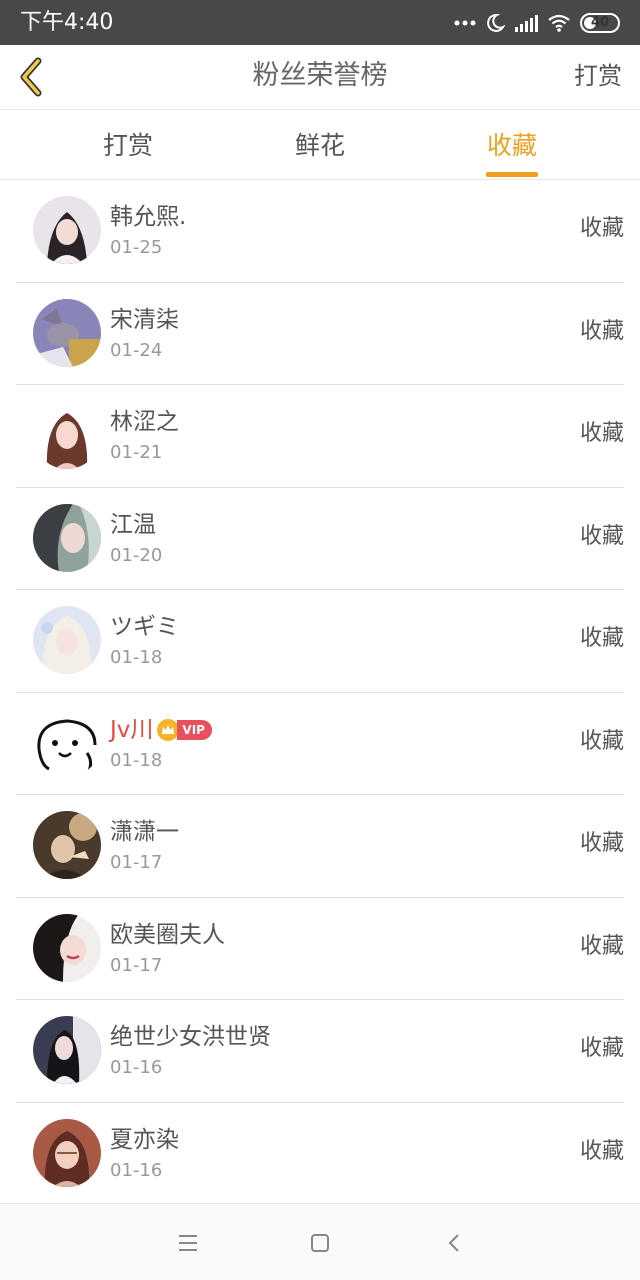 The image size is (640, 1280). I want to click on list-item: 韩允熙. 01-25 收藏, so click(320, 231).